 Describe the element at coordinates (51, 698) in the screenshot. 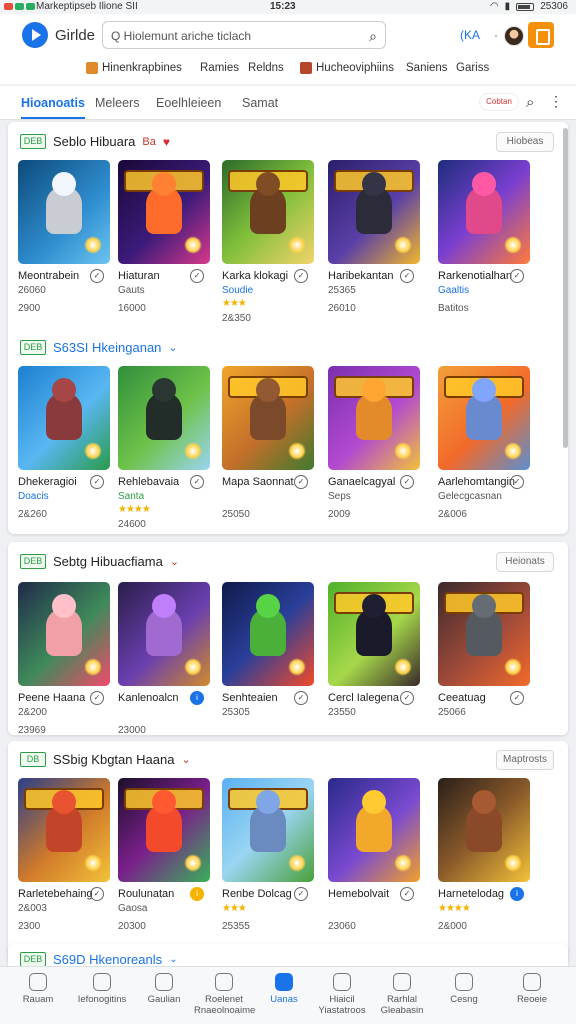

I see `game-name: Peene Haana` at that location.